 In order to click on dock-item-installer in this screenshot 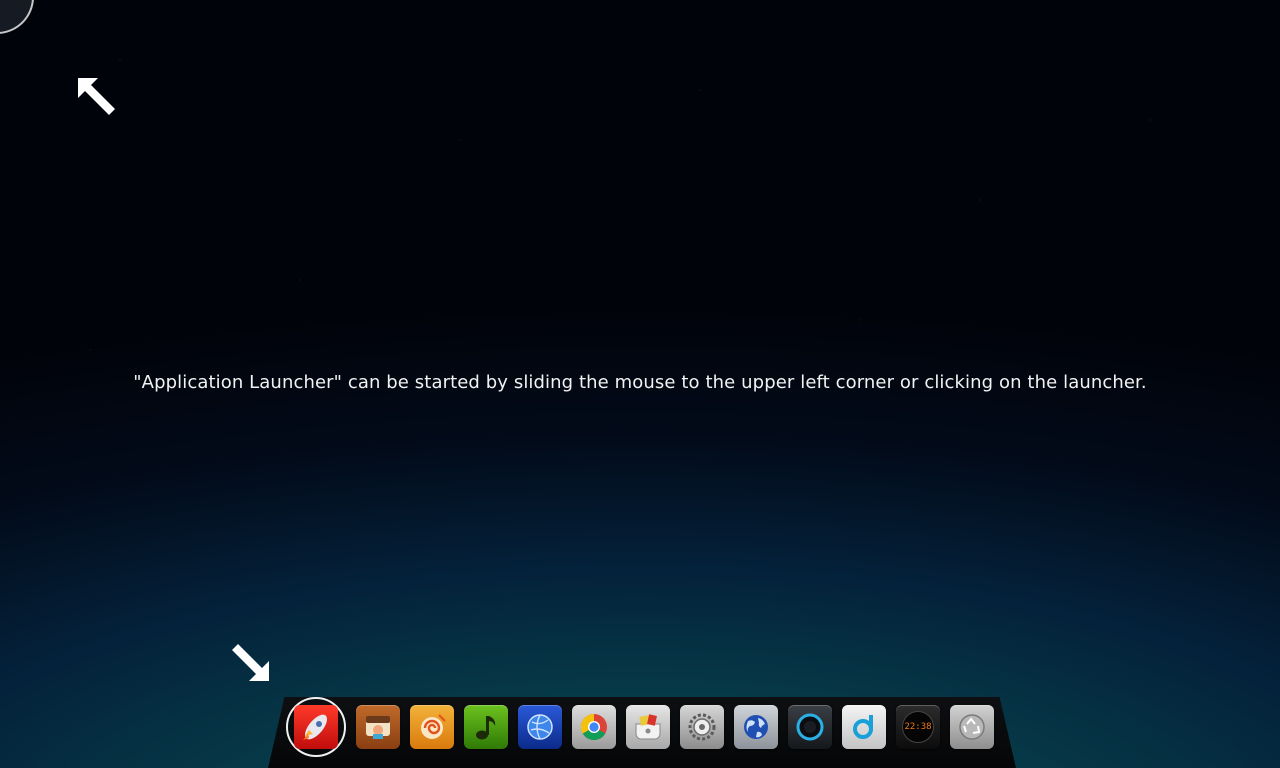, I will do `click(648, 727)`.